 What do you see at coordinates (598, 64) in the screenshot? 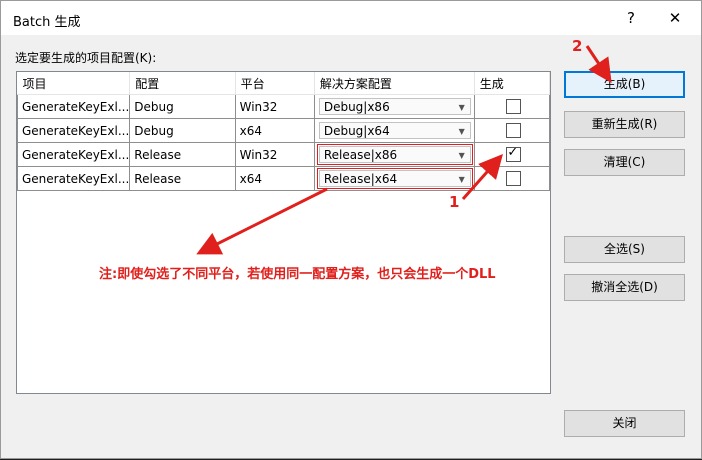
I see `arrow-to-build-button` at bounding box center [598, 64].